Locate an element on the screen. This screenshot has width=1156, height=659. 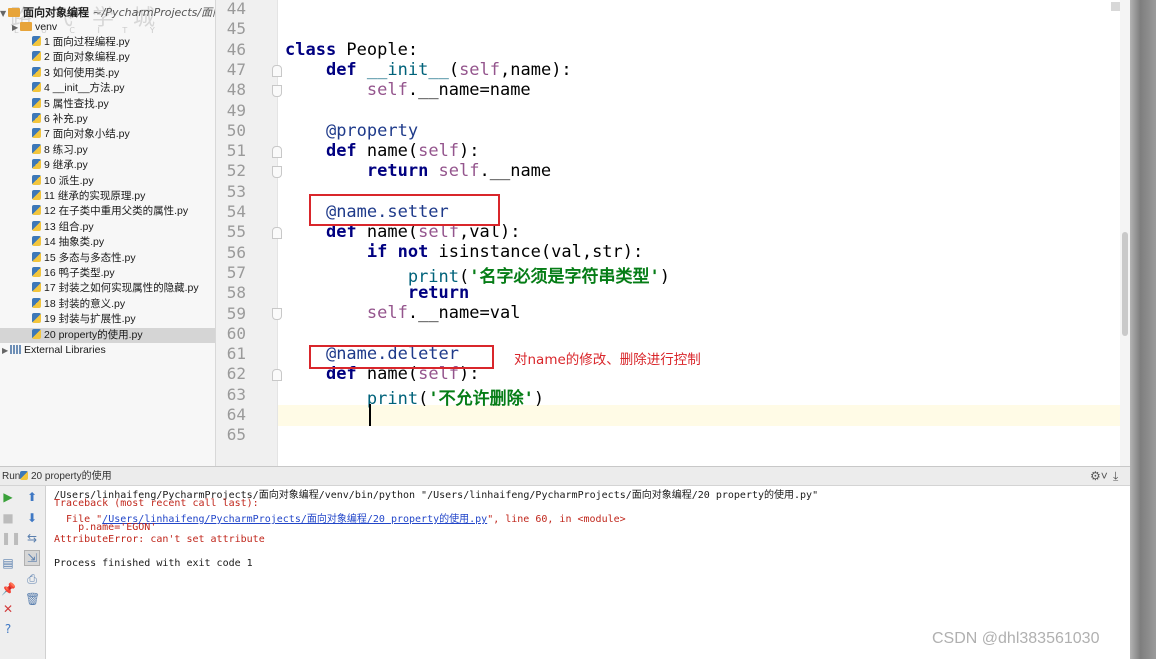
line-number: 55 is located at coordinates (236, 232).